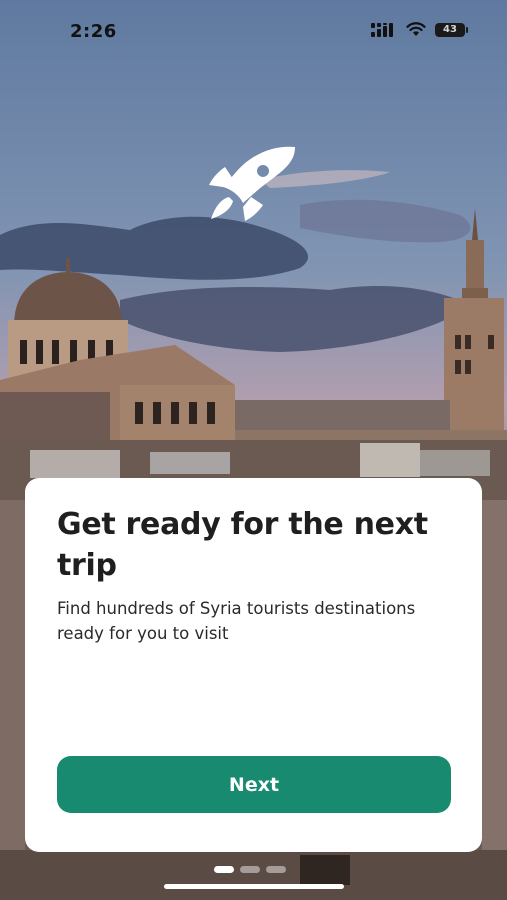  I want to click on rocket-icon, so click(252, 183).